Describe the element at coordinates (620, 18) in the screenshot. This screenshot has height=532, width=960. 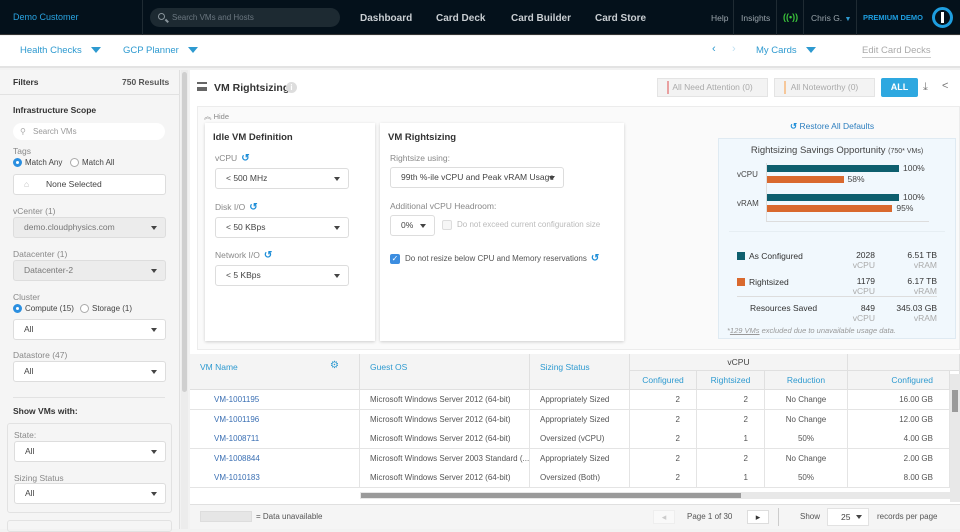
I see `nav-card-store: Card Store` at that location.